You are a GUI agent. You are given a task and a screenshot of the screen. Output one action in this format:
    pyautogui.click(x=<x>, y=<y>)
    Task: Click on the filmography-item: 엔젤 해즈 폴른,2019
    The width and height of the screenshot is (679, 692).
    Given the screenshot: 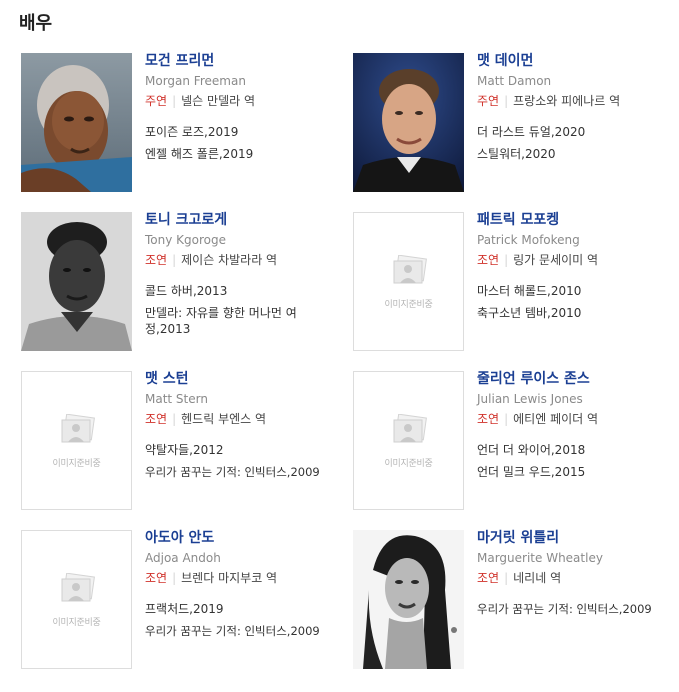 What is the action you would take?
    pyautogui.click(x=250, y=154)
    